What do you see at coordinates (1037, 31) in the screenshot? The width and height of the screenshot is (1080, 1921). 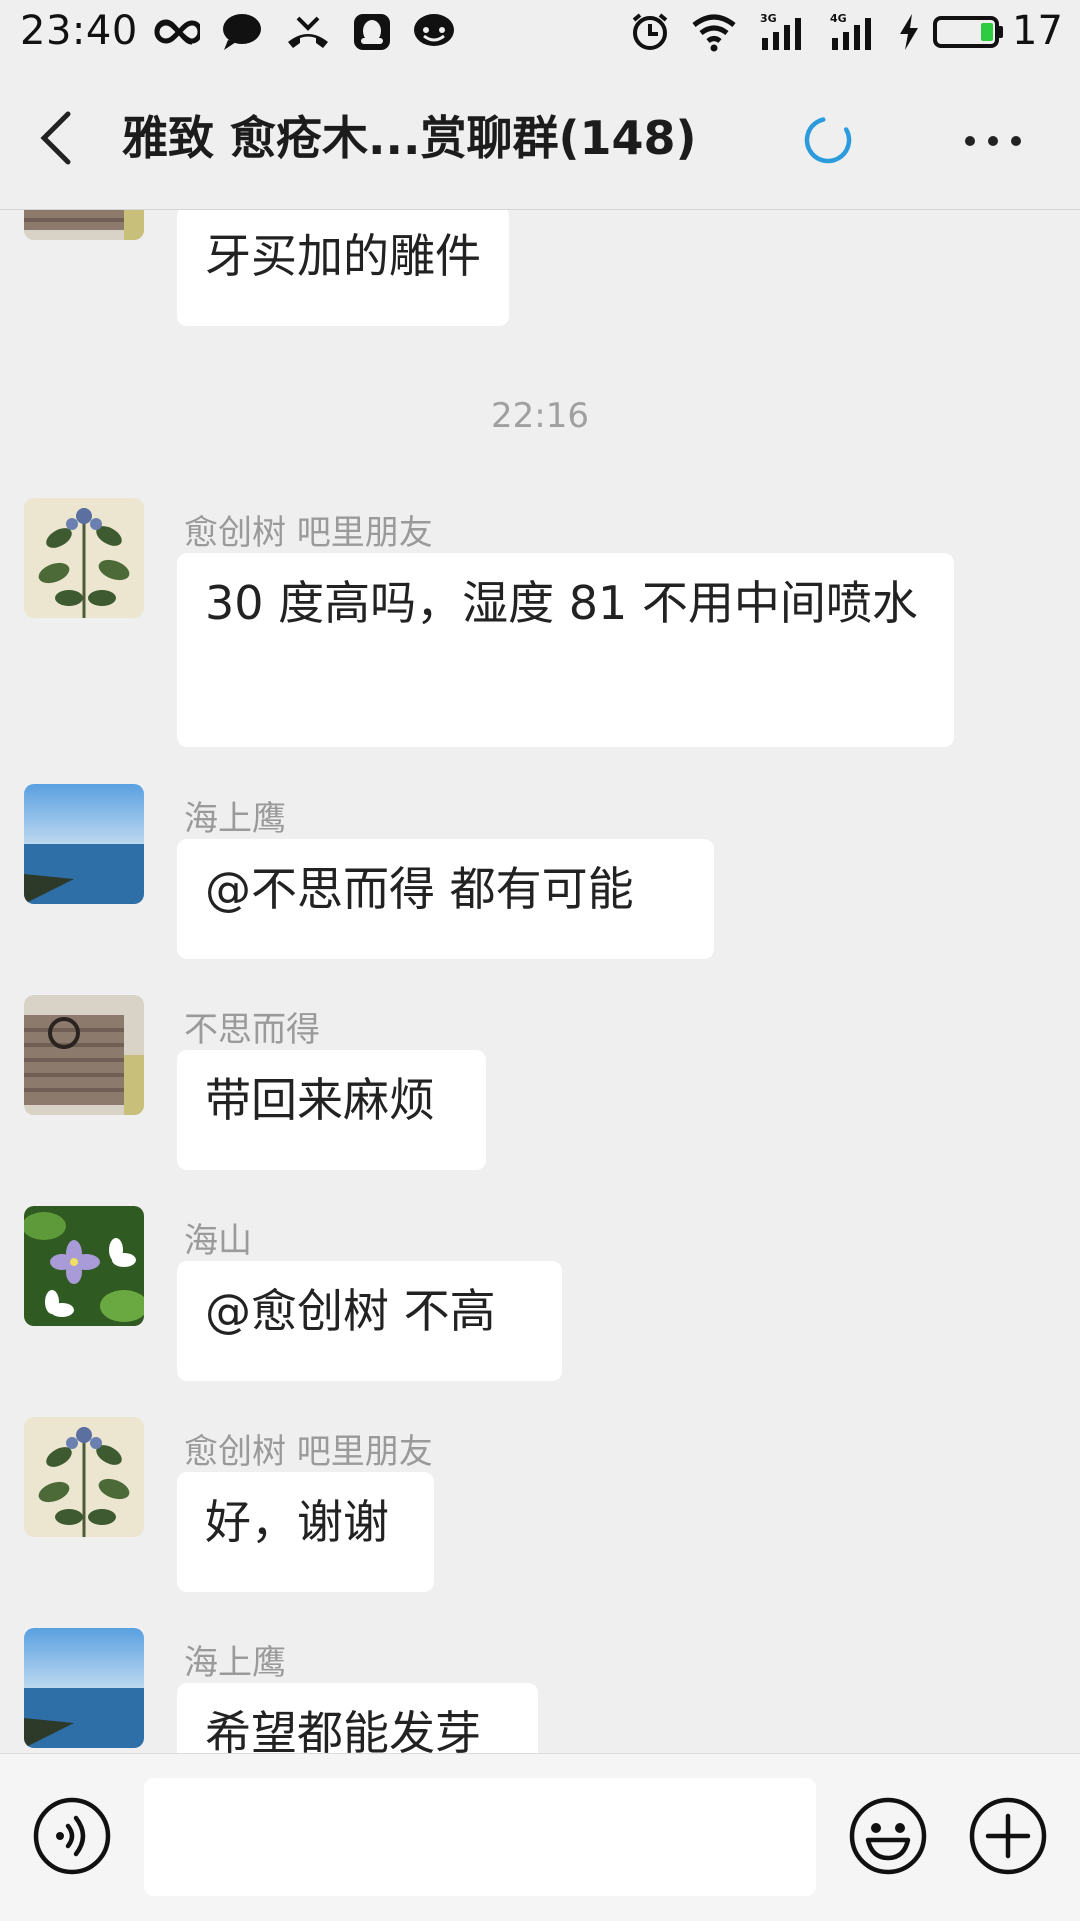 I see `battery-percent: 17` at bounding box center [1037, 31].